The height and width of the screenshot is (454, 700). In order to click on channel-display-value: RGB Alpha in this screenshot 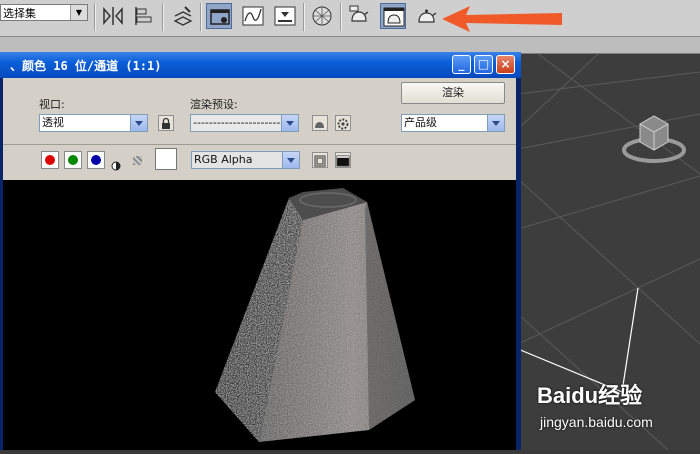, I will do `click(223, 159)`.